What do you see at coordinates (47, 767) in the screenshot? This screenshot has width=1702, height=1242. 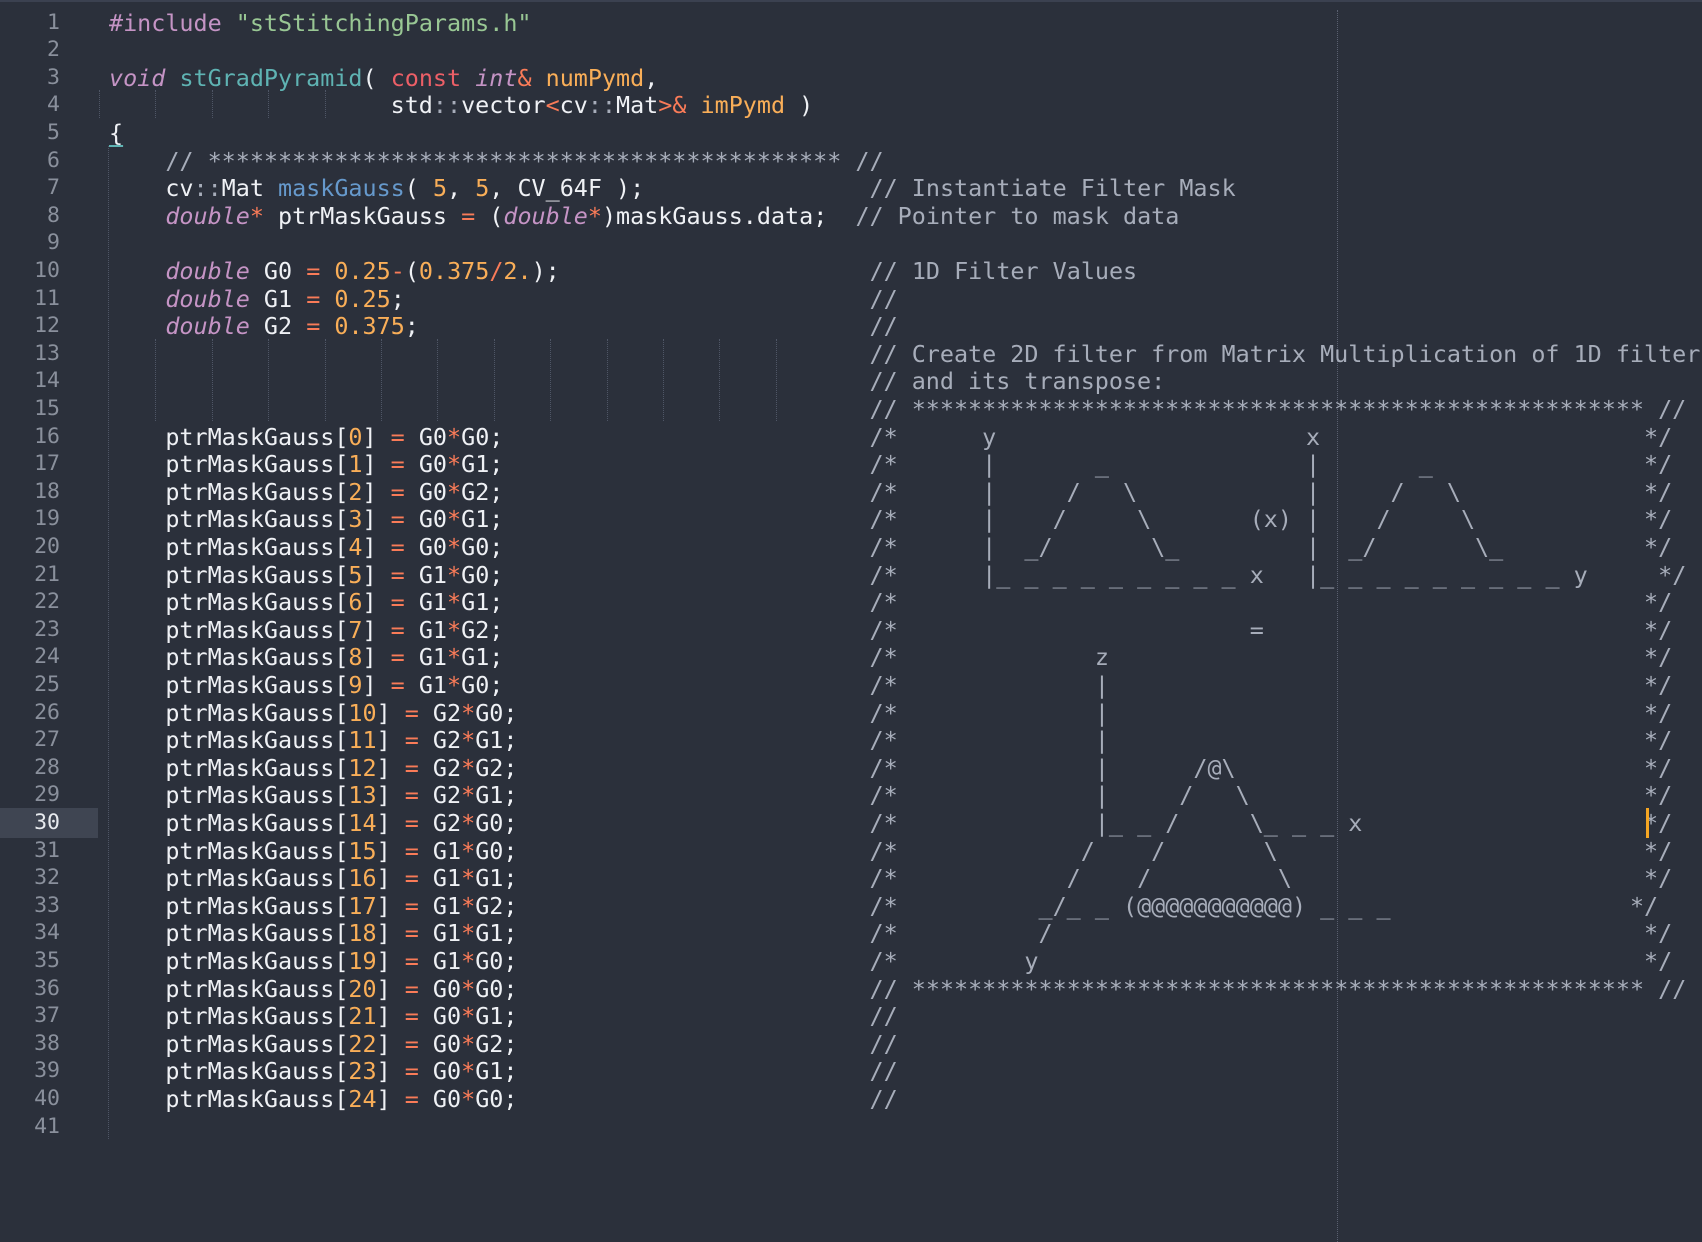 I see `line-number: 28` at bounding box center [47, 767].